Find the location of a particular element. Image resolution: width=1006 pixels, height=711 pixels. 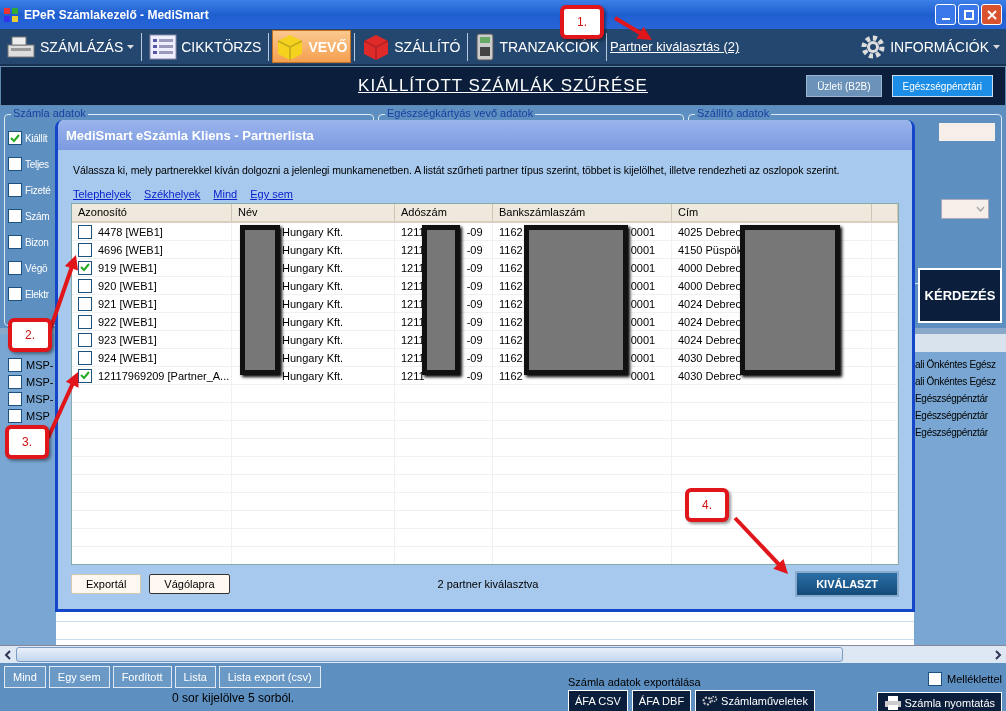

step-callout: 3. is located at coordinates (27, 442).